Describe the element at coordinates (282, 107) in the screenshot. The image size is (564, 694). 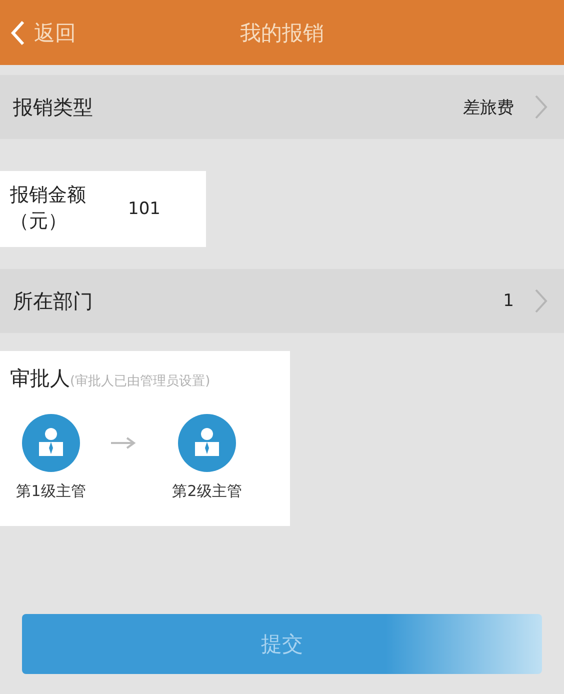
I see `expense-type-row: 报销类型 差旅费` at that location.